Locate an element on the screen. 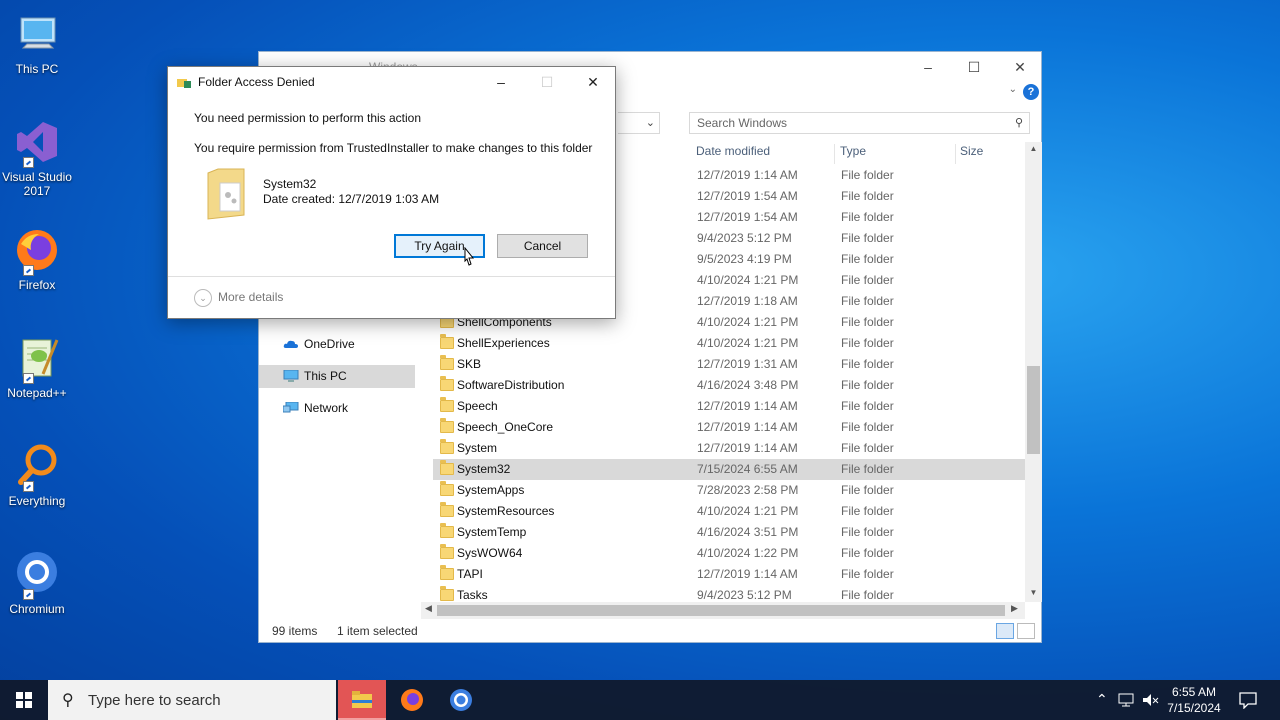 This screenshot has height=720, width=1280. details-view-icon is located at coordinates (1005, 631).